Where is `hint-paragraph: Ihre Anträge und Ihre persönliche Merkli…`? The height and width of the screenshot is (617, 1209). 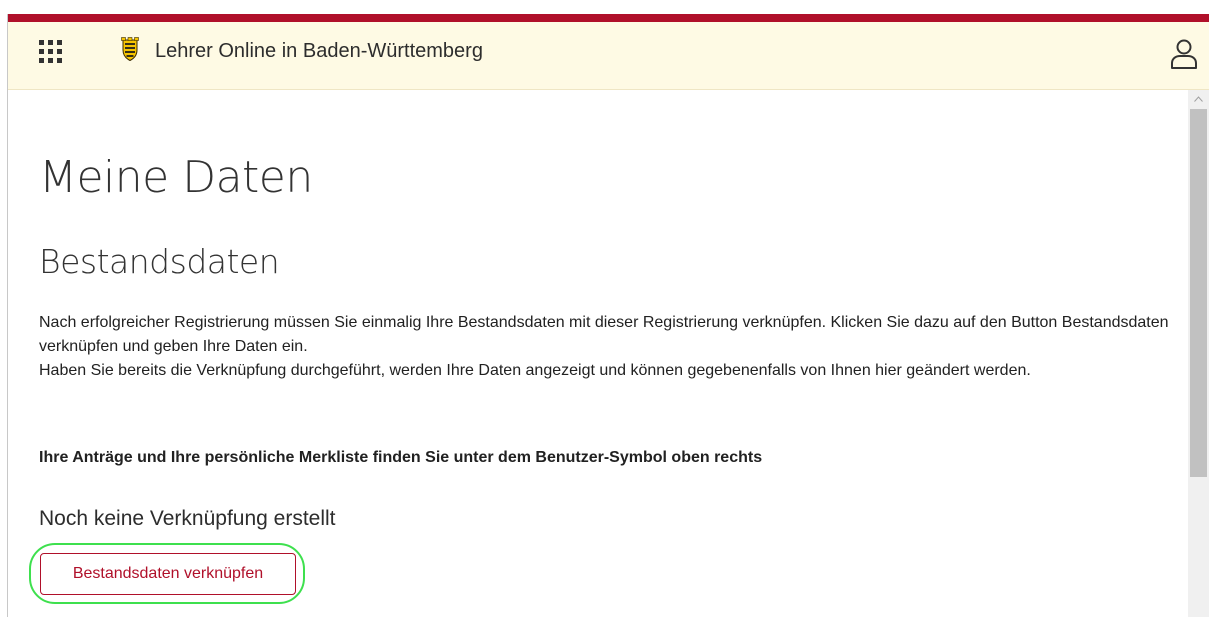
hint-paragraph: Ihre Anträge und Ihre persönliche Merkli… is located at coordinates (401, 457).